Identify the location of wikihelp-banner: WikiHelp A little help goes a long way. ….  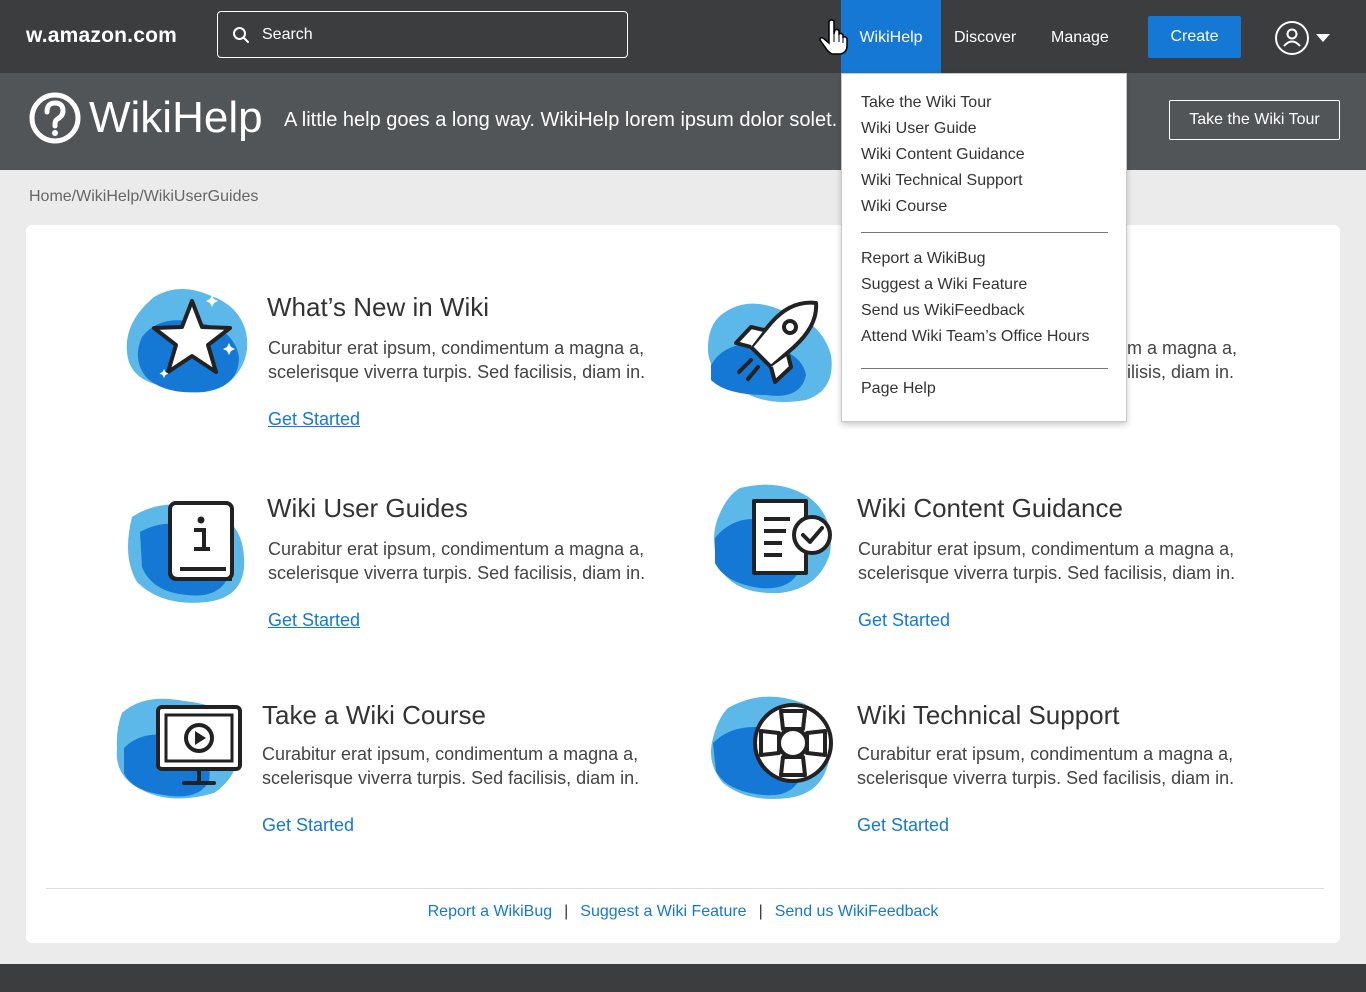
(683, 121).